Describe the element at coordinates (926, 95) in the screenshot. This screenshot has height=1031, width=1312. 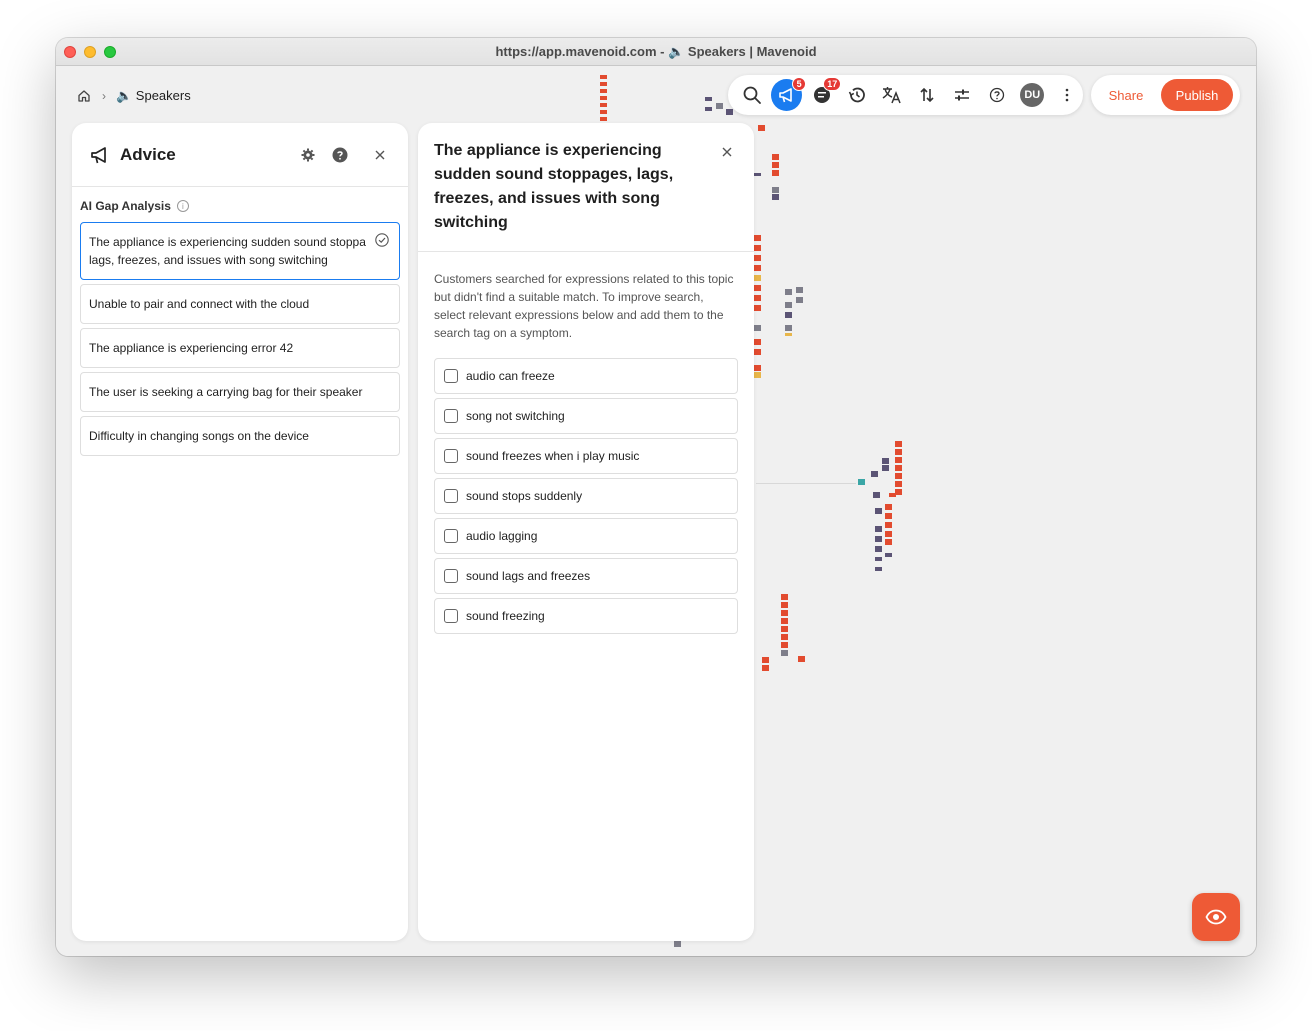
I see `sort-button` at that location.